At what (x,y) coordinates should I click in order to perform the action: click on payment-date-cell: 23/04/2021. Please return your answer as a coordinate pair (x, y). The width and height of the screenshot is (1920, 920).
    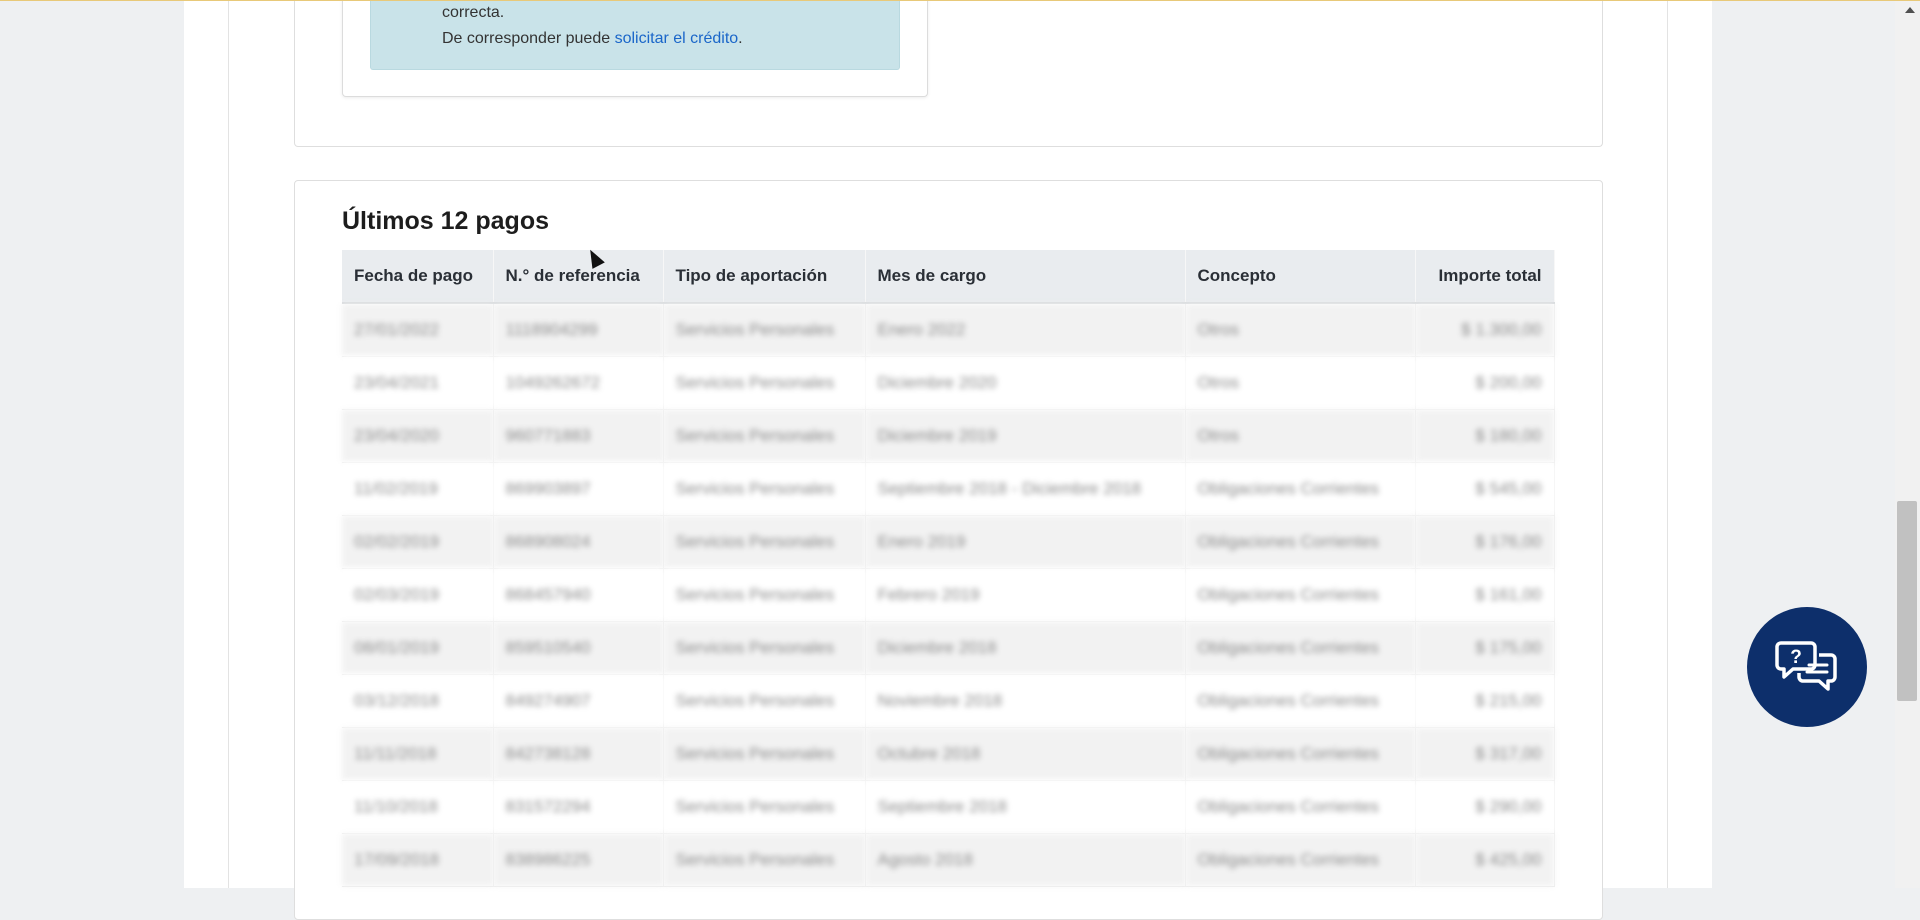
    Looking at the image, I should click on (418, 383).